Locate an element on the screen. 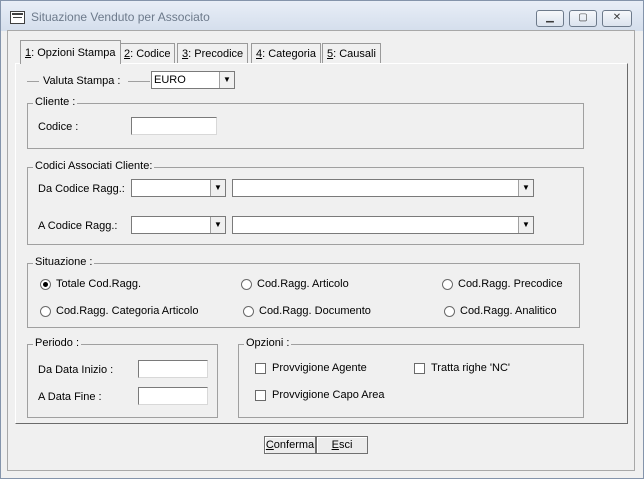  a-codice-ragg-select: ▼ is located at coordinates (178, 225).